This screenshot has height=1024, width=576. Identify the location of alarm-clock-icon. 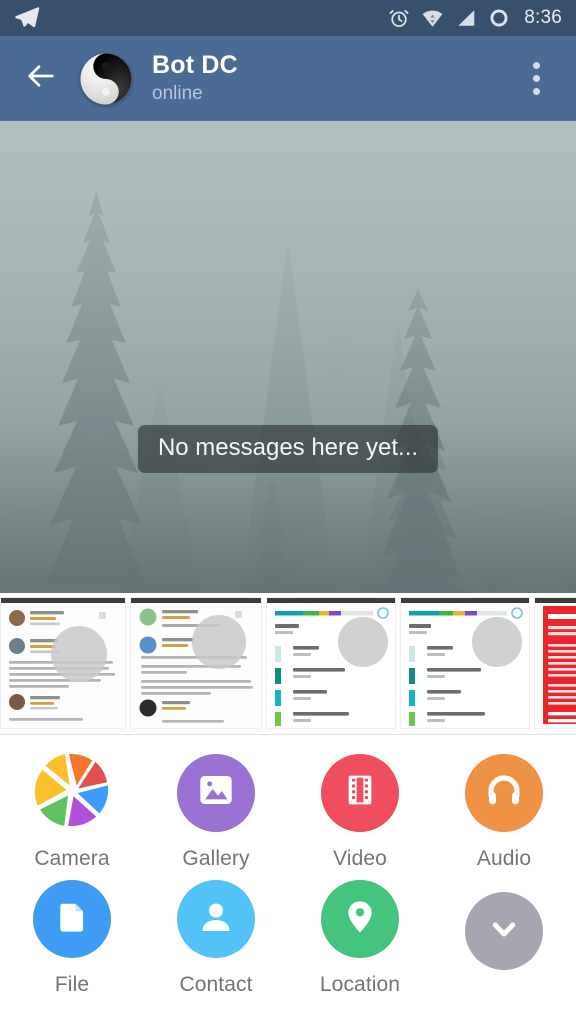
(399, 18).